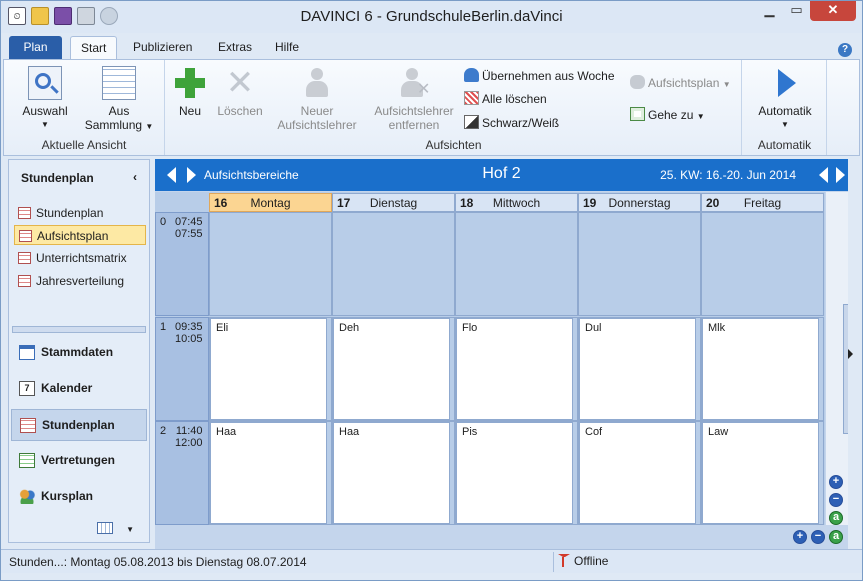  What do you see at coordinates (189, 222) in the screenshot?
I see `slot-start: 07:45` at bounding box center [189, 222].